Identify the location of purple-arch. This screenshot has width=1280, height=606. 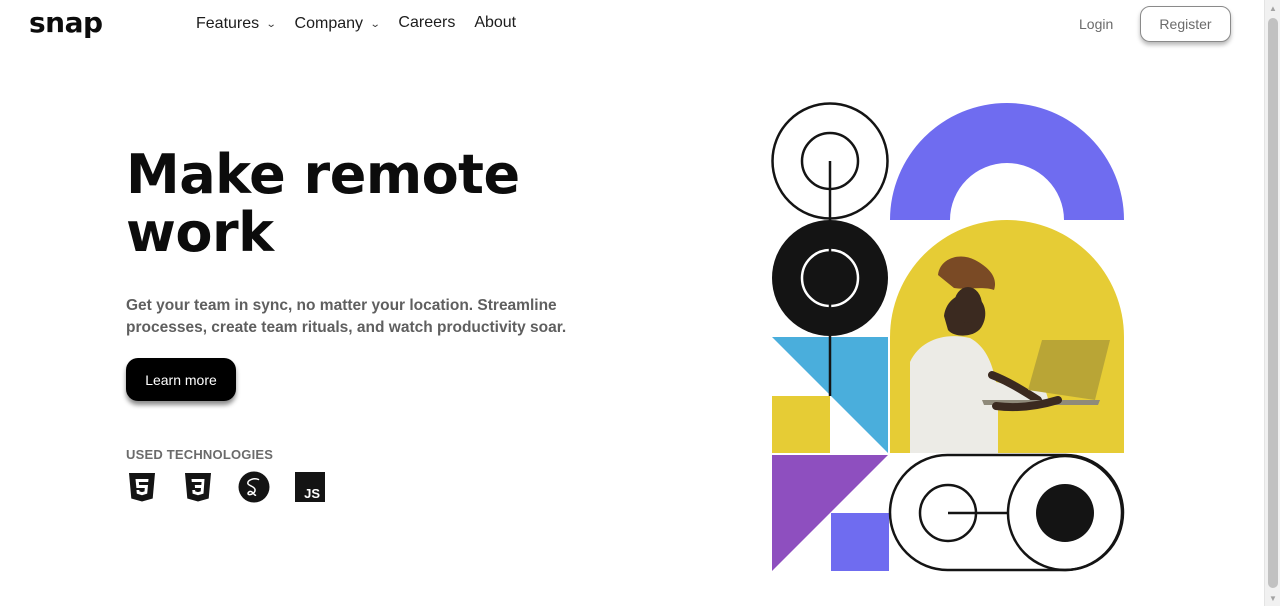
(1007, 161).